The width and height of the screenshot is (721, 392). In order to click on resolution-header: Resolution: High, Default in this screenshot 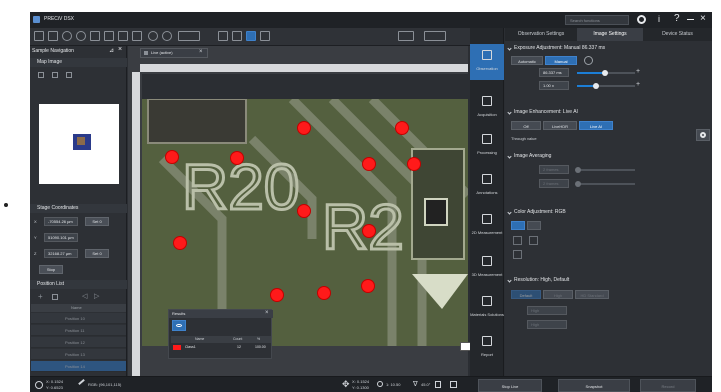, I will do `click(608, 280)`.